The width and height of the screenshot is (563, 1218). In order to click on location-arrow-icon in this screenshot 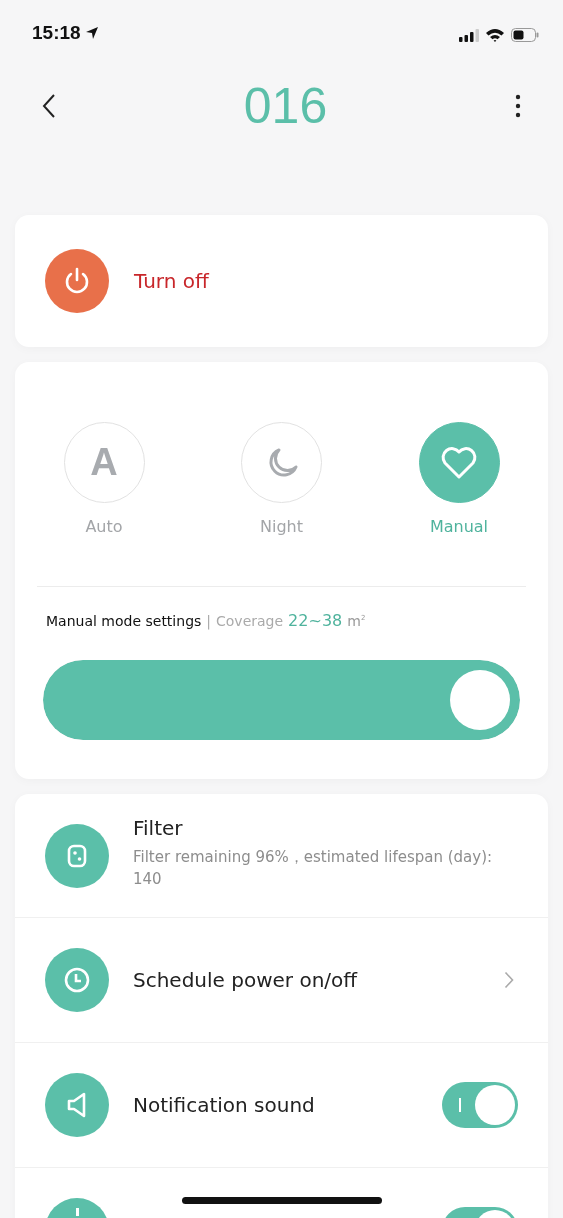, I will do `click(91, 33)`.